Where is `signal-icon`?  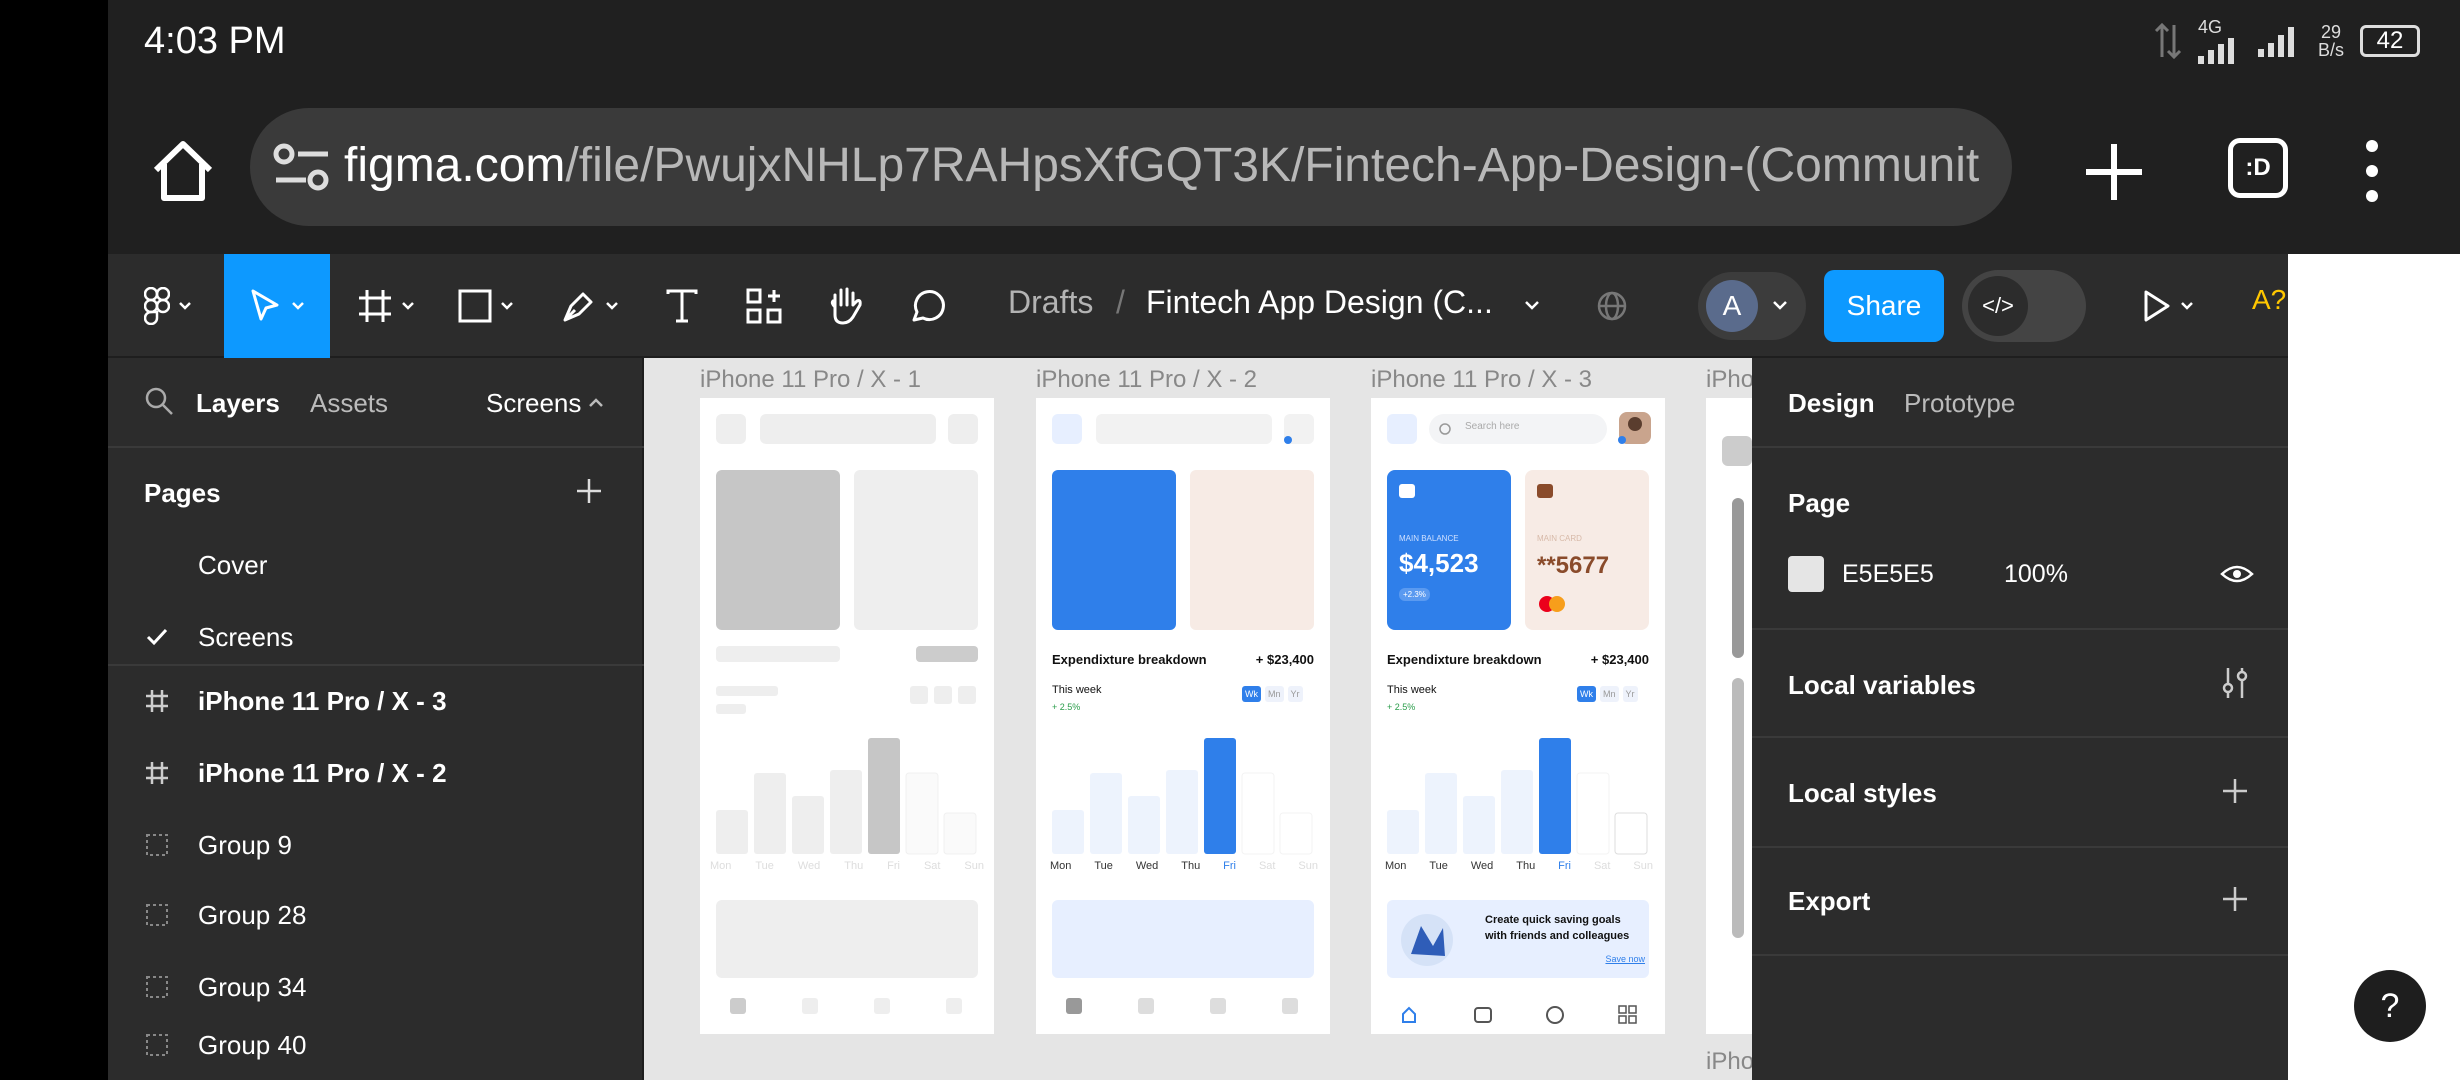 signal-icon is located at coordinates (2215, 51).